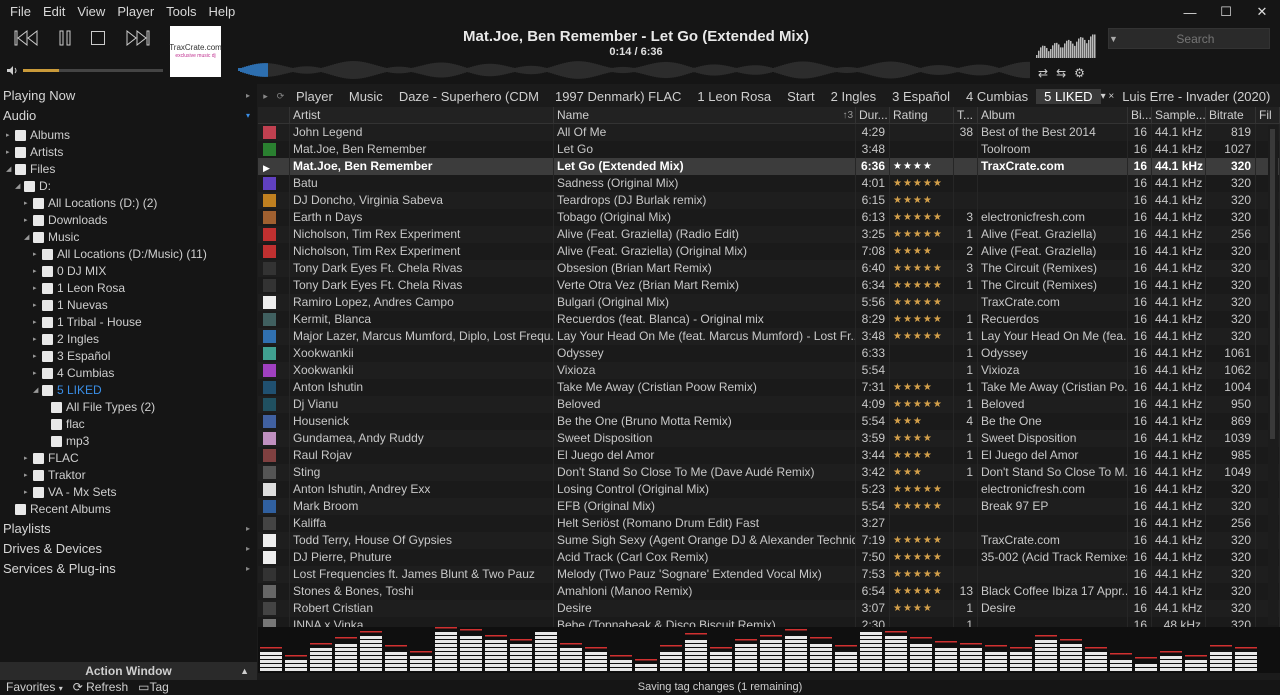 This screenshot has height=695, width=1280. I want to click on tab-4: 1 Leon Rosa, so click(734, 96).